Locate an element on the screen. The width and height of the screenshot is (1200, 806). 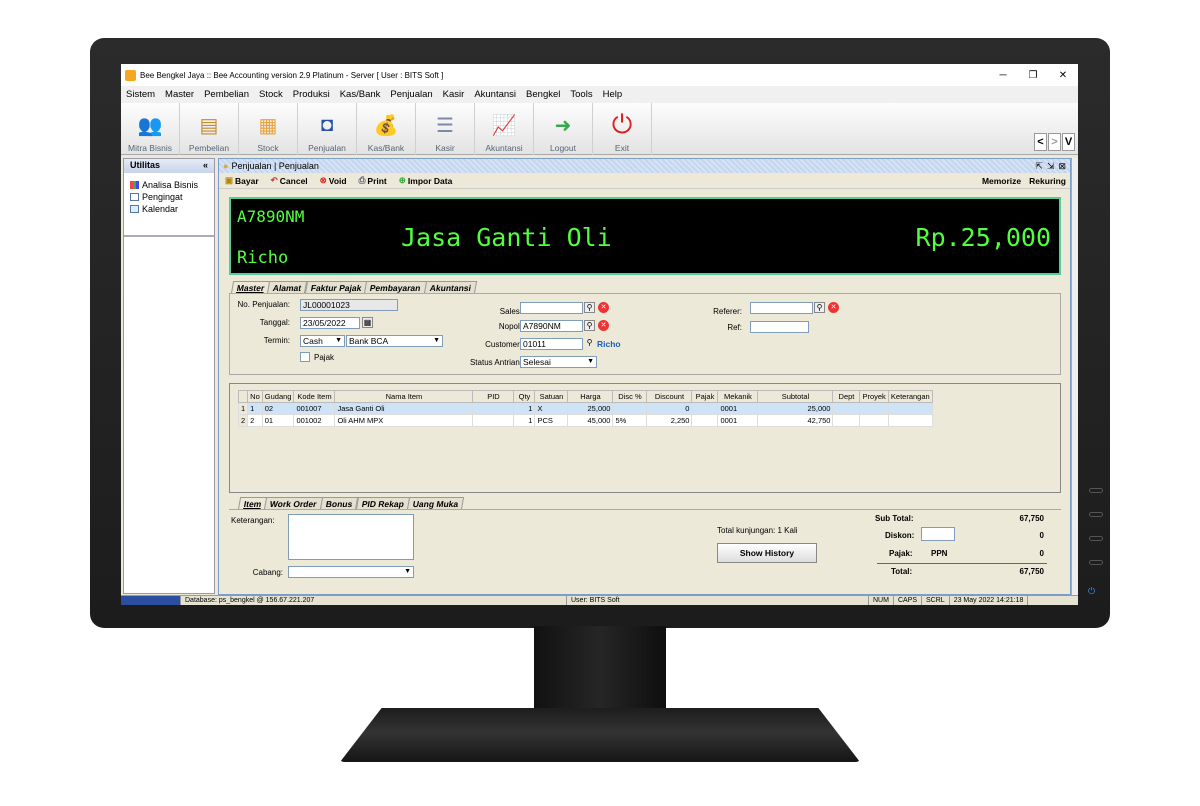
menu-help: Help is located at coordinates (613, 94).